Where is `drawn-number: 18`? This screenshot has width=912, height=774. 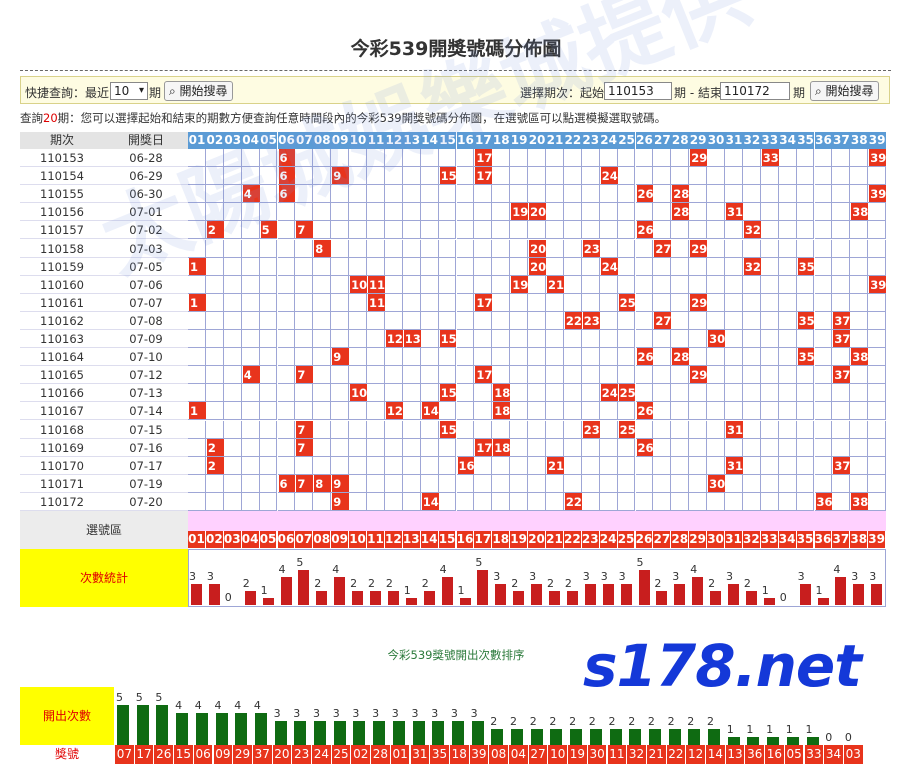 drawn-number: 18 is located at coordinates (502, 411).